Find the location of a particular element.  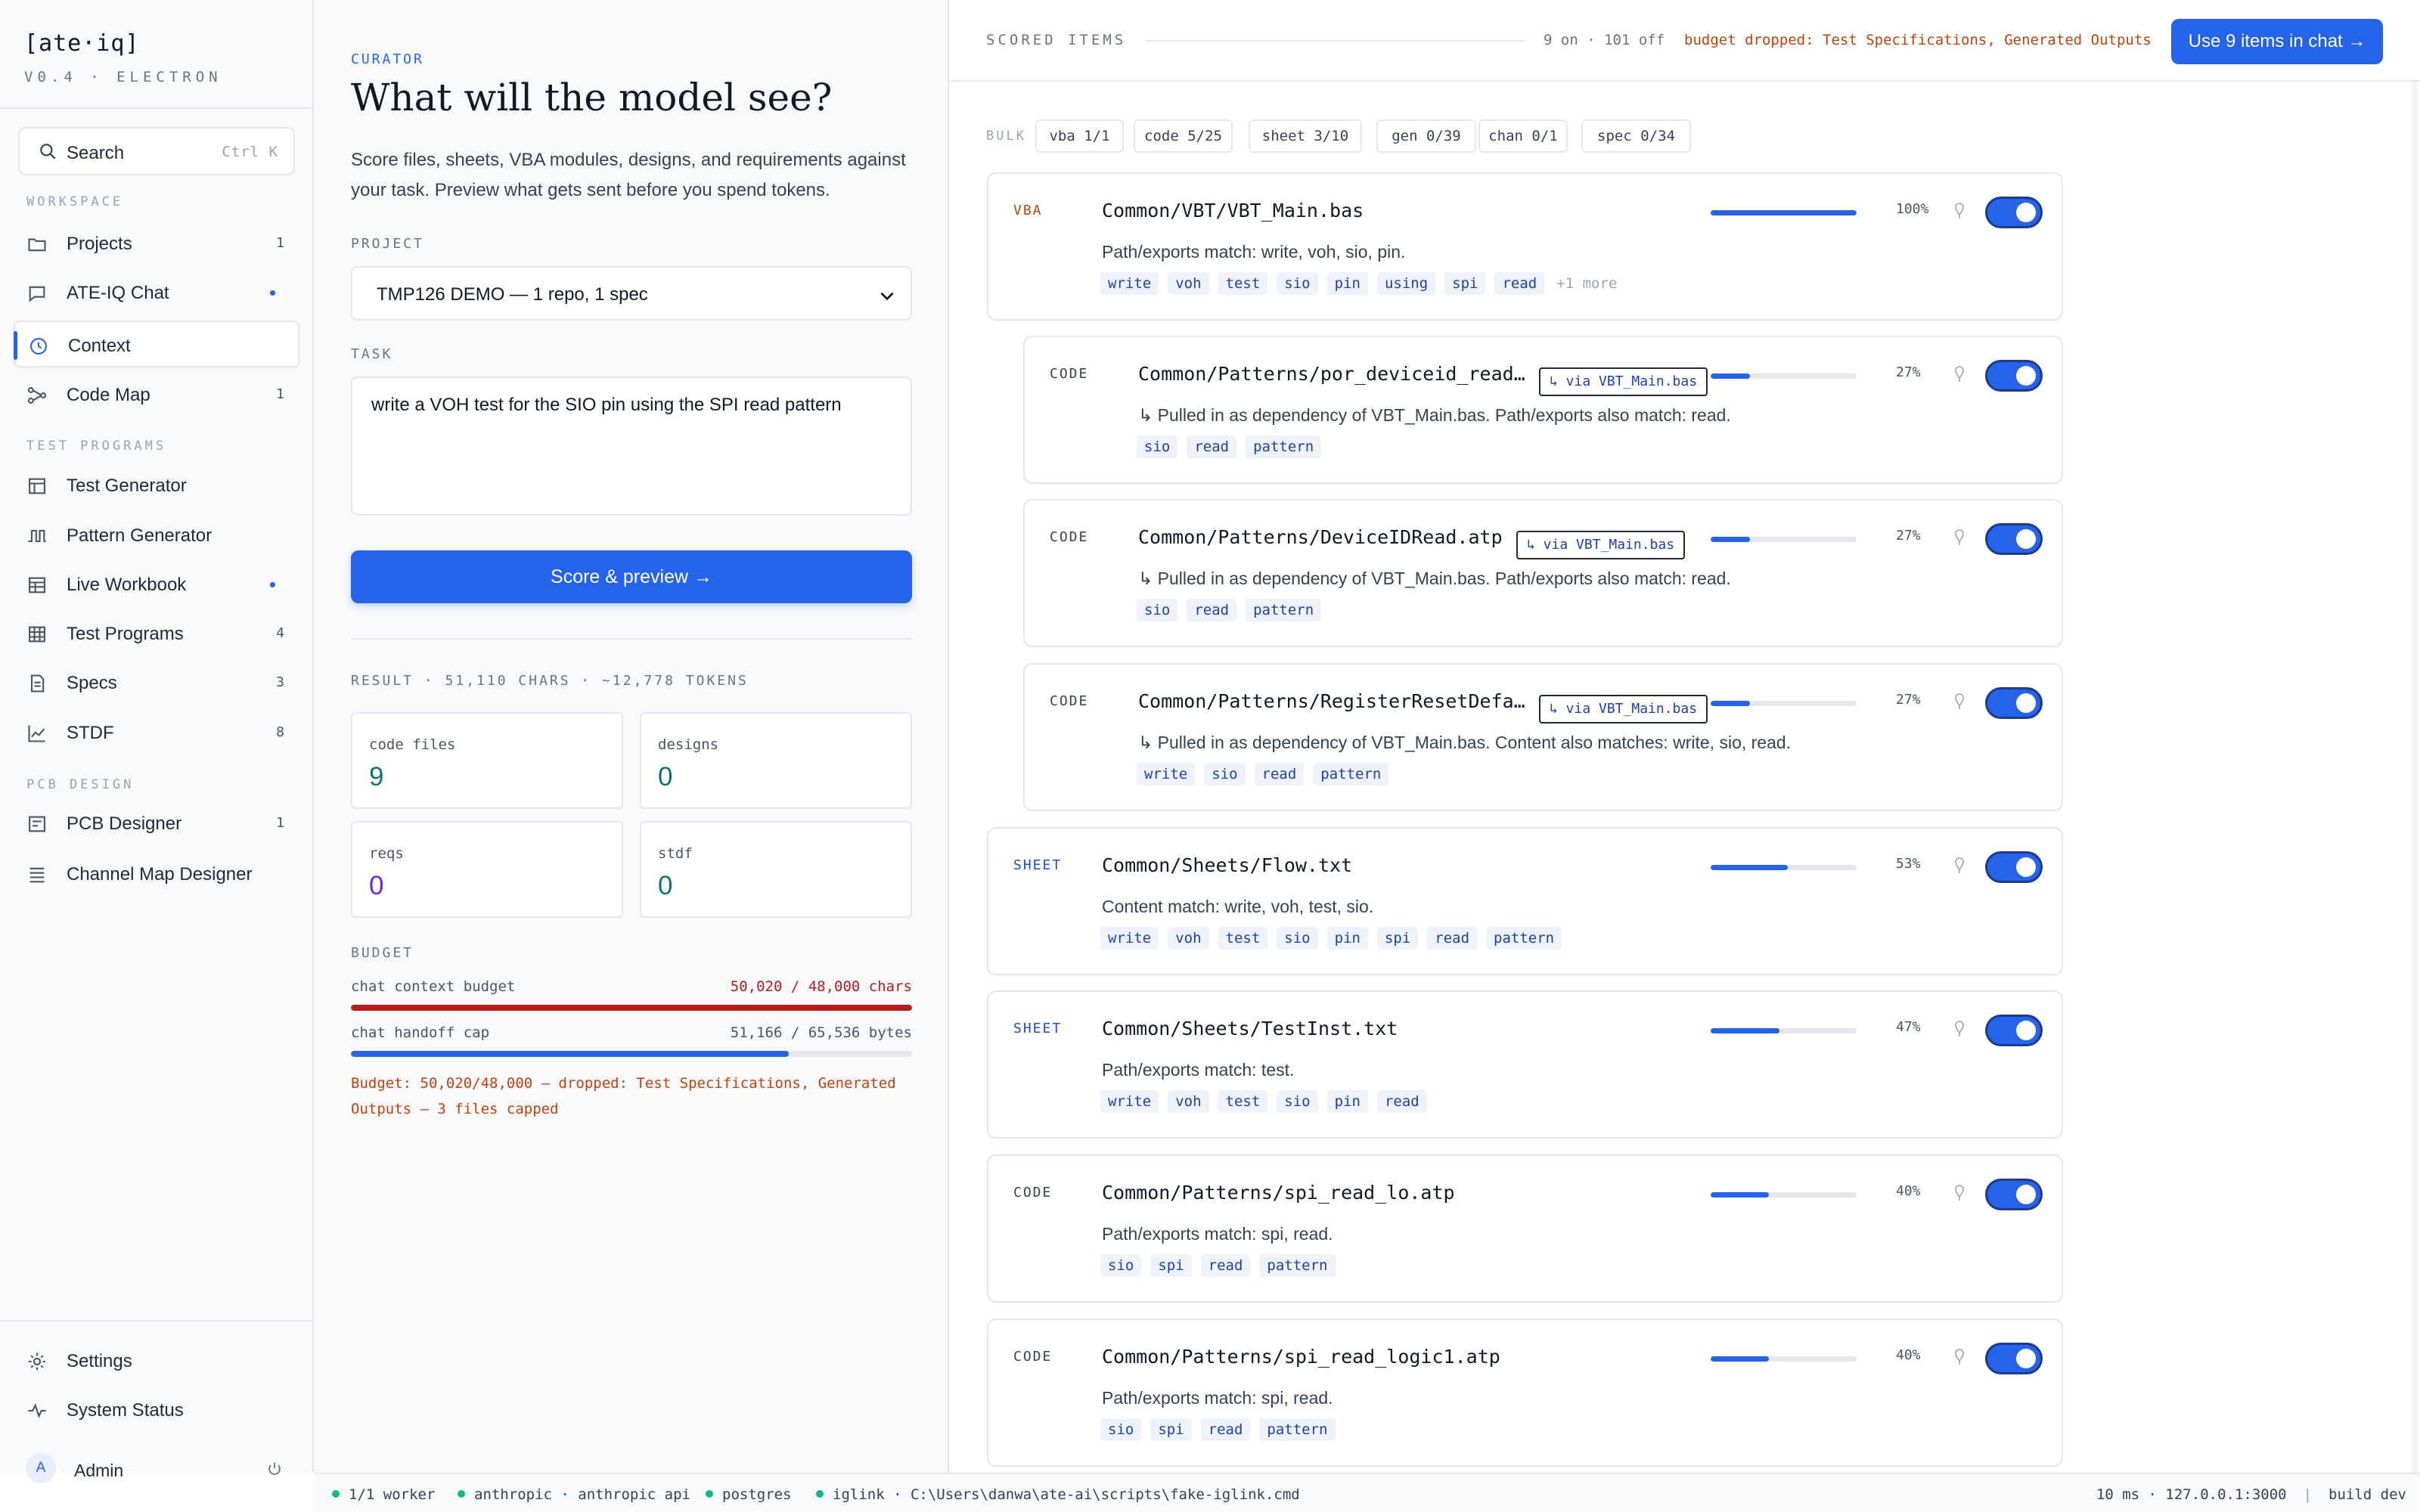

item-path: Common/Sheets/TestInst.txt is located at coordinates (1250, 1029).